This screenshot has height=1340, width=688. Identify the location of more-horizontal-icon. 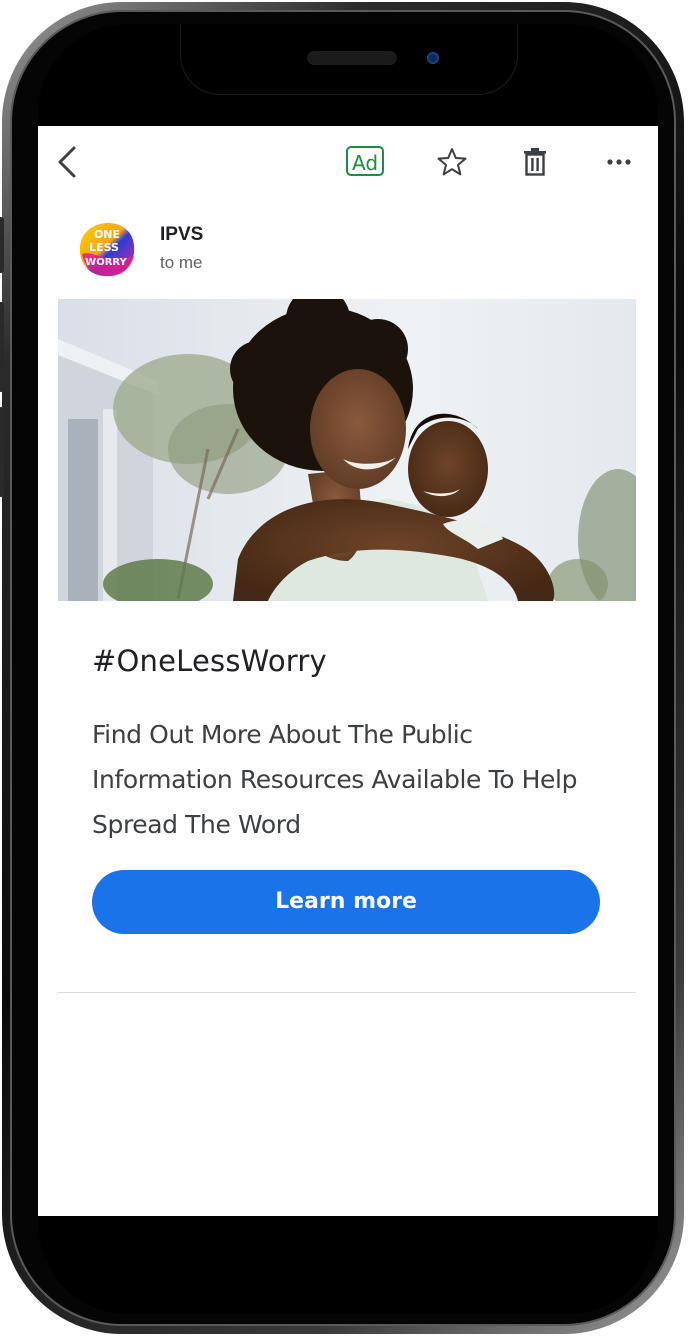
(619, 162).